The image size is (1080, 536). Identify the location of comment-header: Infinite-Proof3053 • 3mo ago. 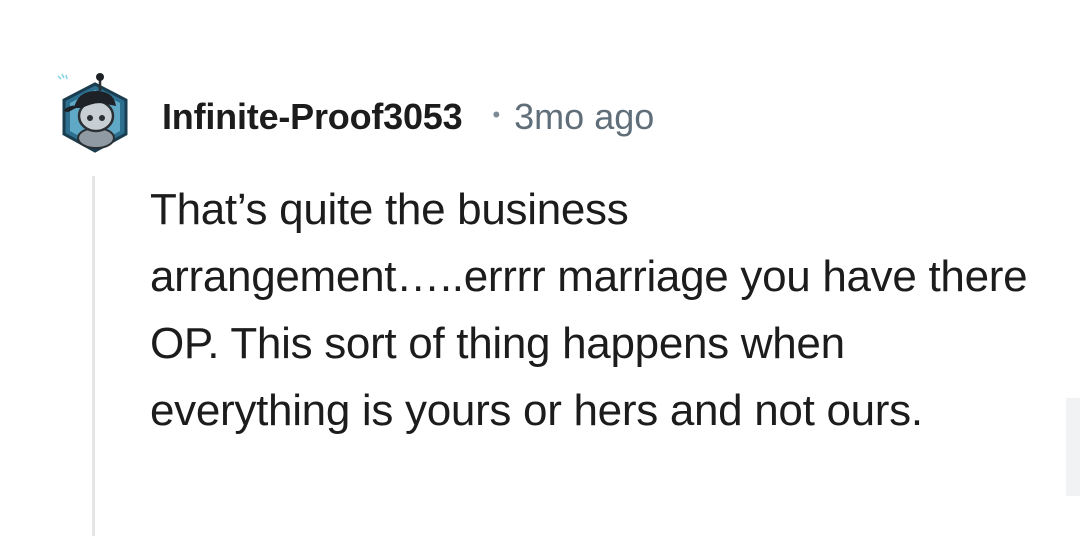
(408, 117).